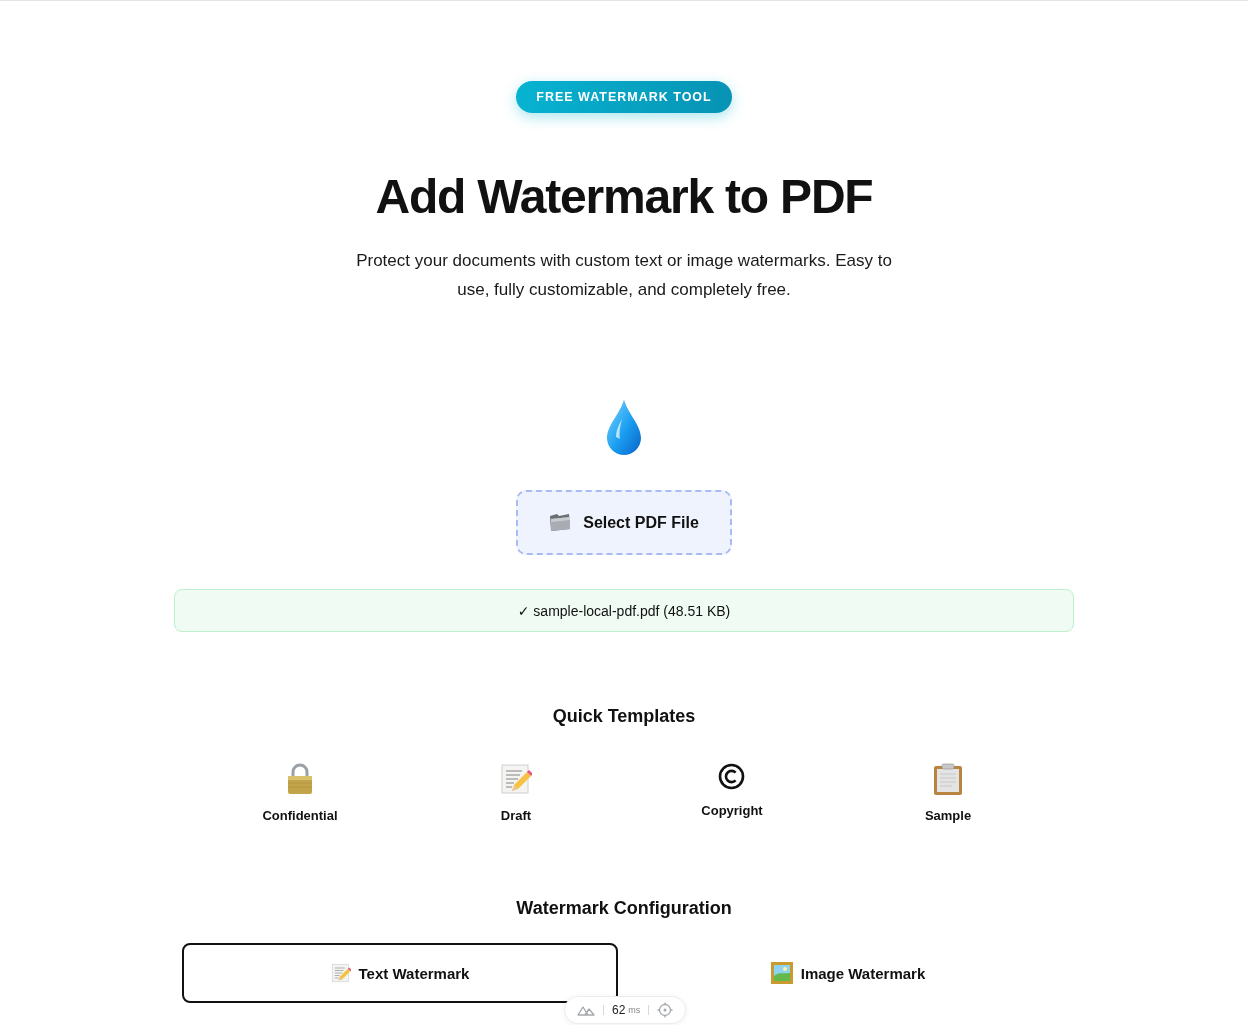 The width and height of the screenshot is (1248, 1025). I want to click on file-status-message: ✓ sample-local-pdf.pdf (48.51 KB), so click(624, 610).